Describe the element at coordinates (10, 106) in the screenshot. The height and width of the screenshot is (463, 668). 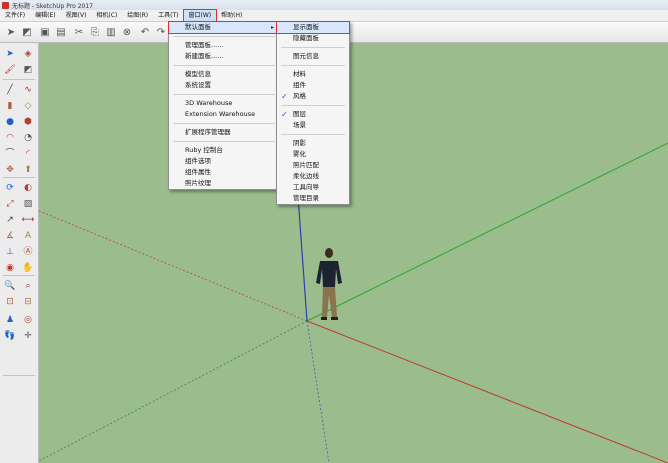
I see `rectangle-icon: ▮` at that location.